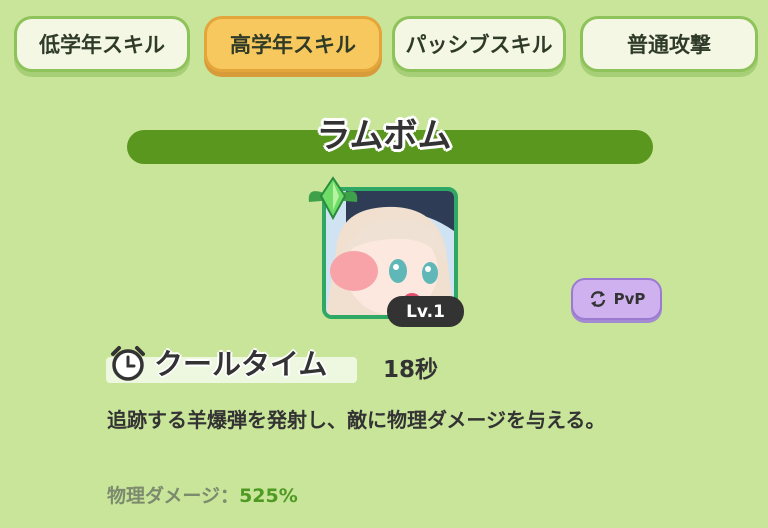  I want to click on tab-normal-attack: 普通攻撃, so click(669, 44).